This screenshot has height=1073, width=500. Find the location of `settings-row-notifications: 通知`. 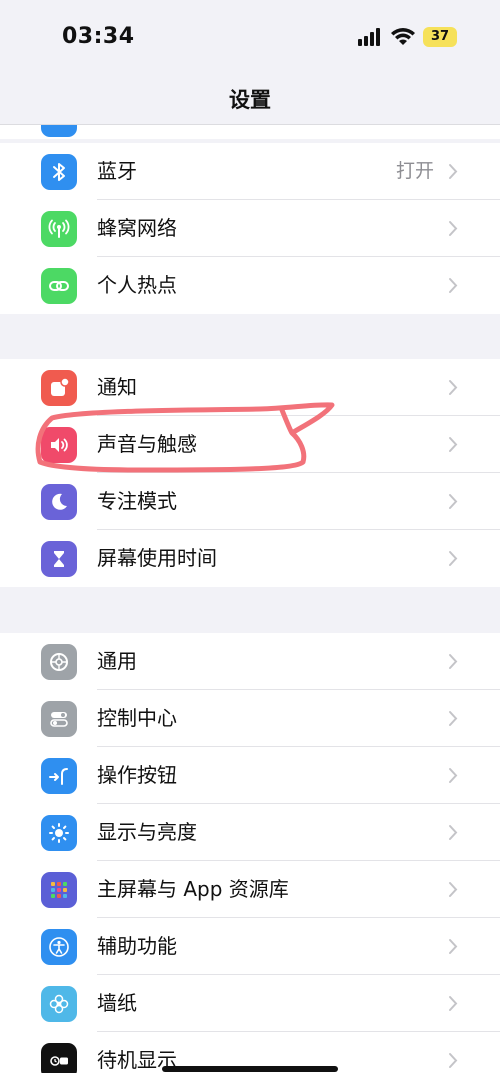

settings-row-notifications: 通知 is located at coordinates (250, 387).